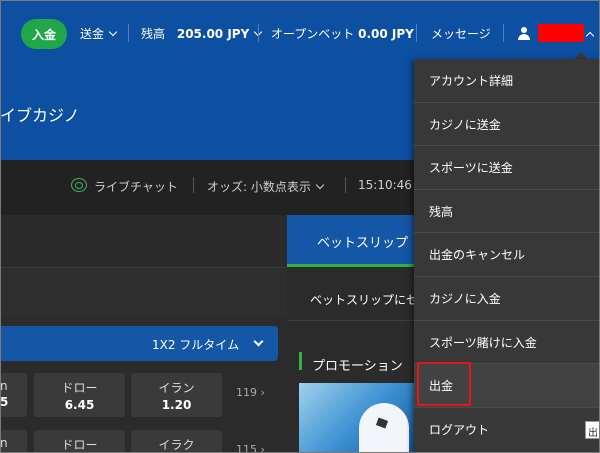  I want to click on clock-time: 15:10:46, so click(385, 185).